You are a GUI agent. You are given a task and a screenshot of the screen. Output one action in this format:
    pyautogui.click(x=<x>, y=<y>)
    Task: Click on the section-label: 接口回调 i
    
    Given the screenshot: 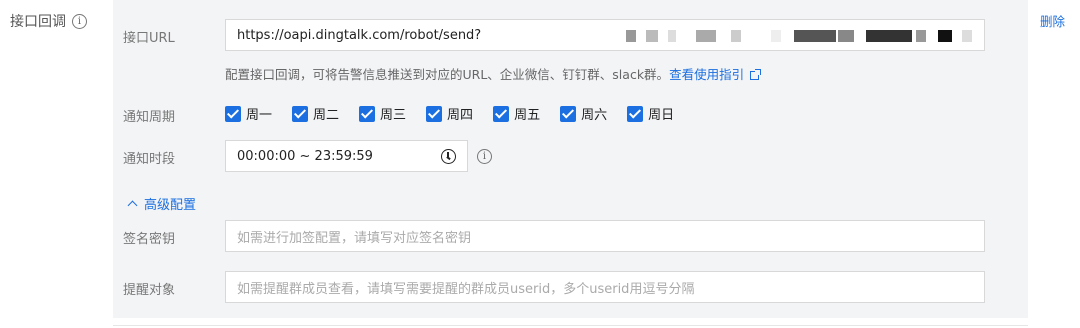 What is the action you would take?
    pyautogui.click(x=48, y=21)
    